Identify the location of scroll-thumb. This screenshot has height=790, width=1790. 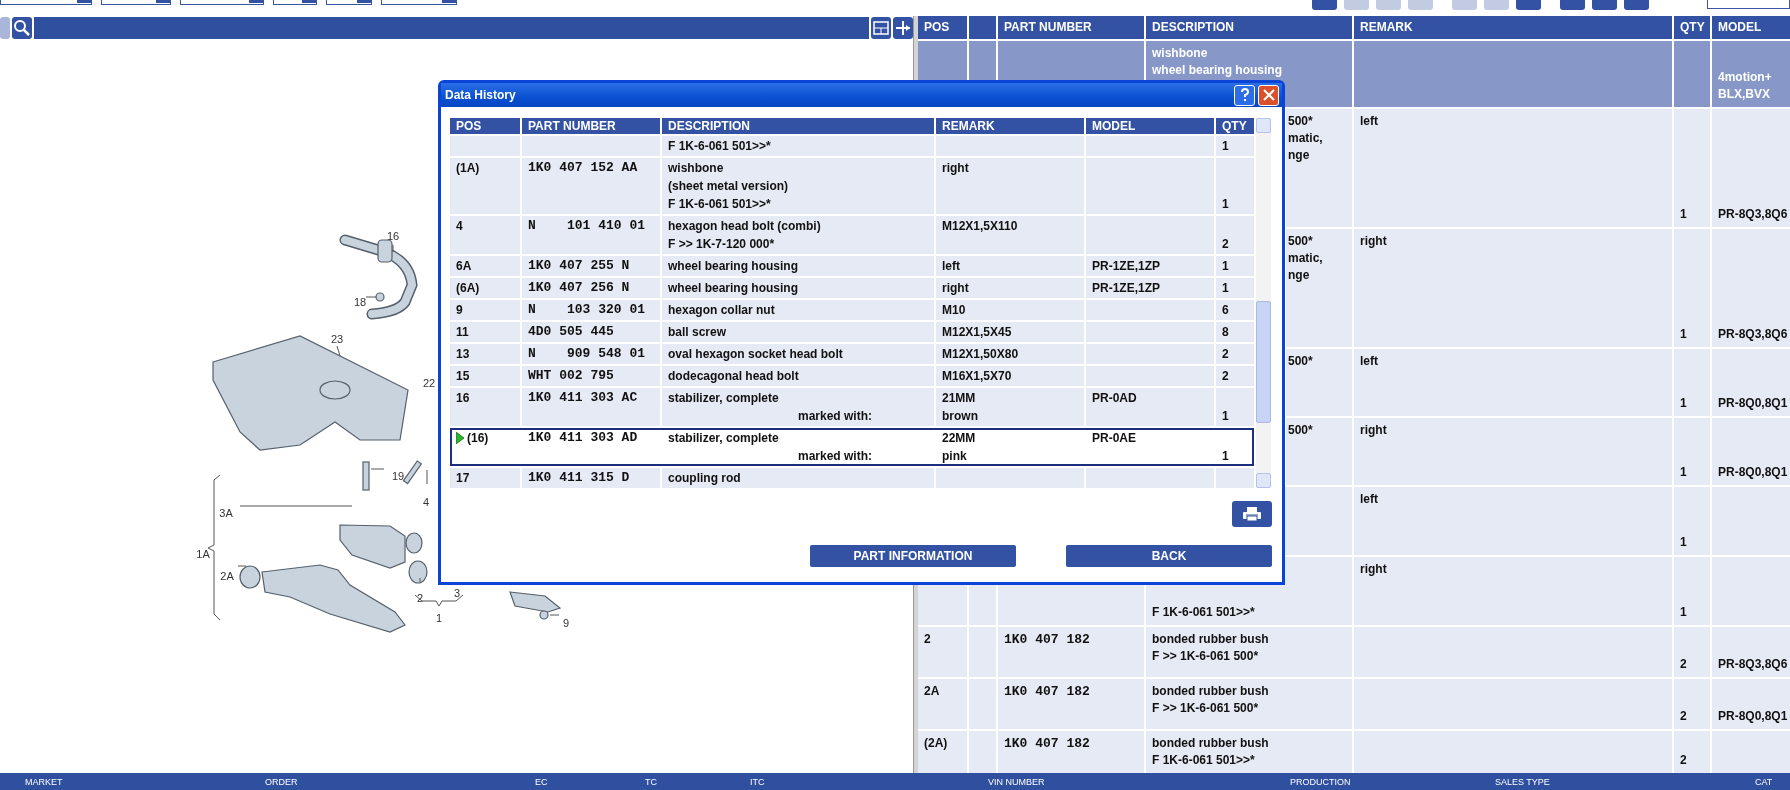
(1263, 362).